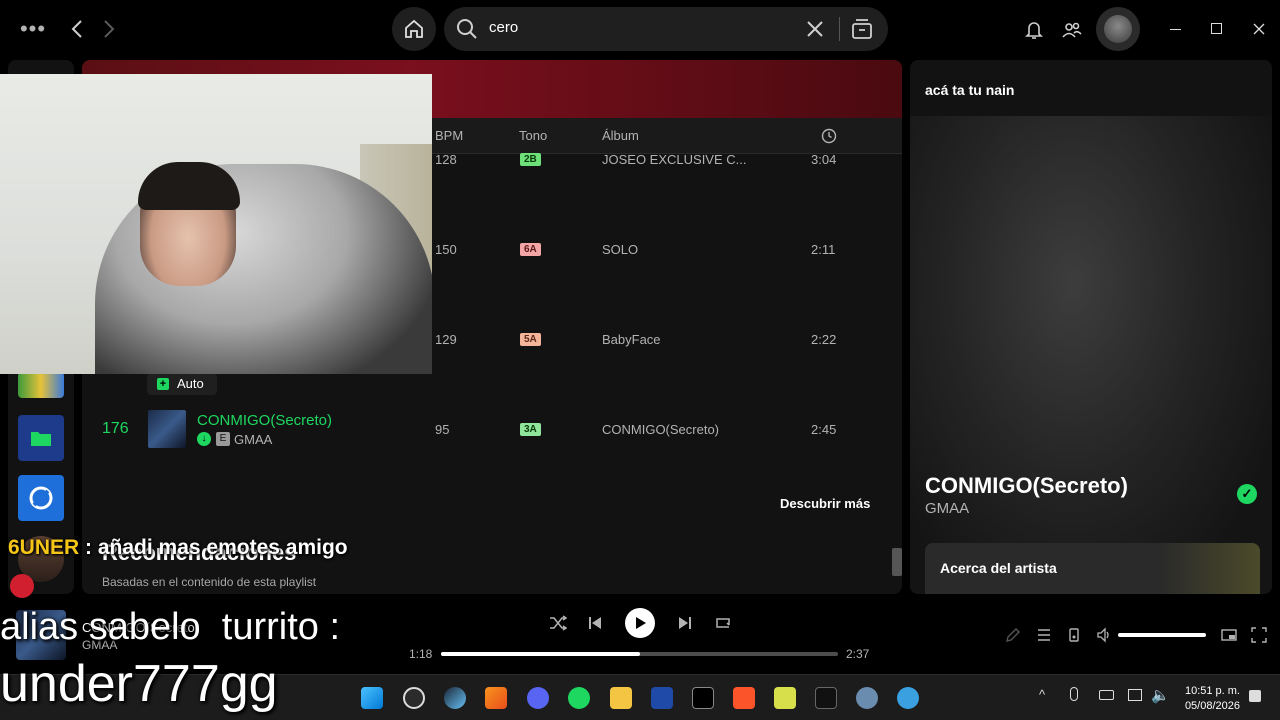 This screenshot has width=1280, height=720. Describe the element at coordinates (1106, 695) in the screenshot. I see `keyboard-icon` at that location.